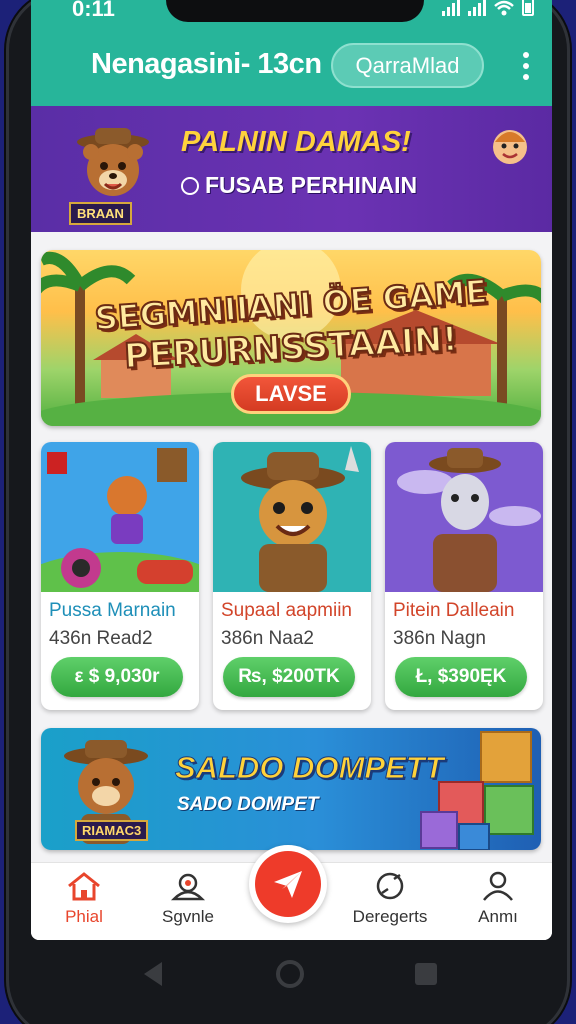 The height and width of the screenshot is (1024, 576). I want to click on games-icon, so click(188, 887).